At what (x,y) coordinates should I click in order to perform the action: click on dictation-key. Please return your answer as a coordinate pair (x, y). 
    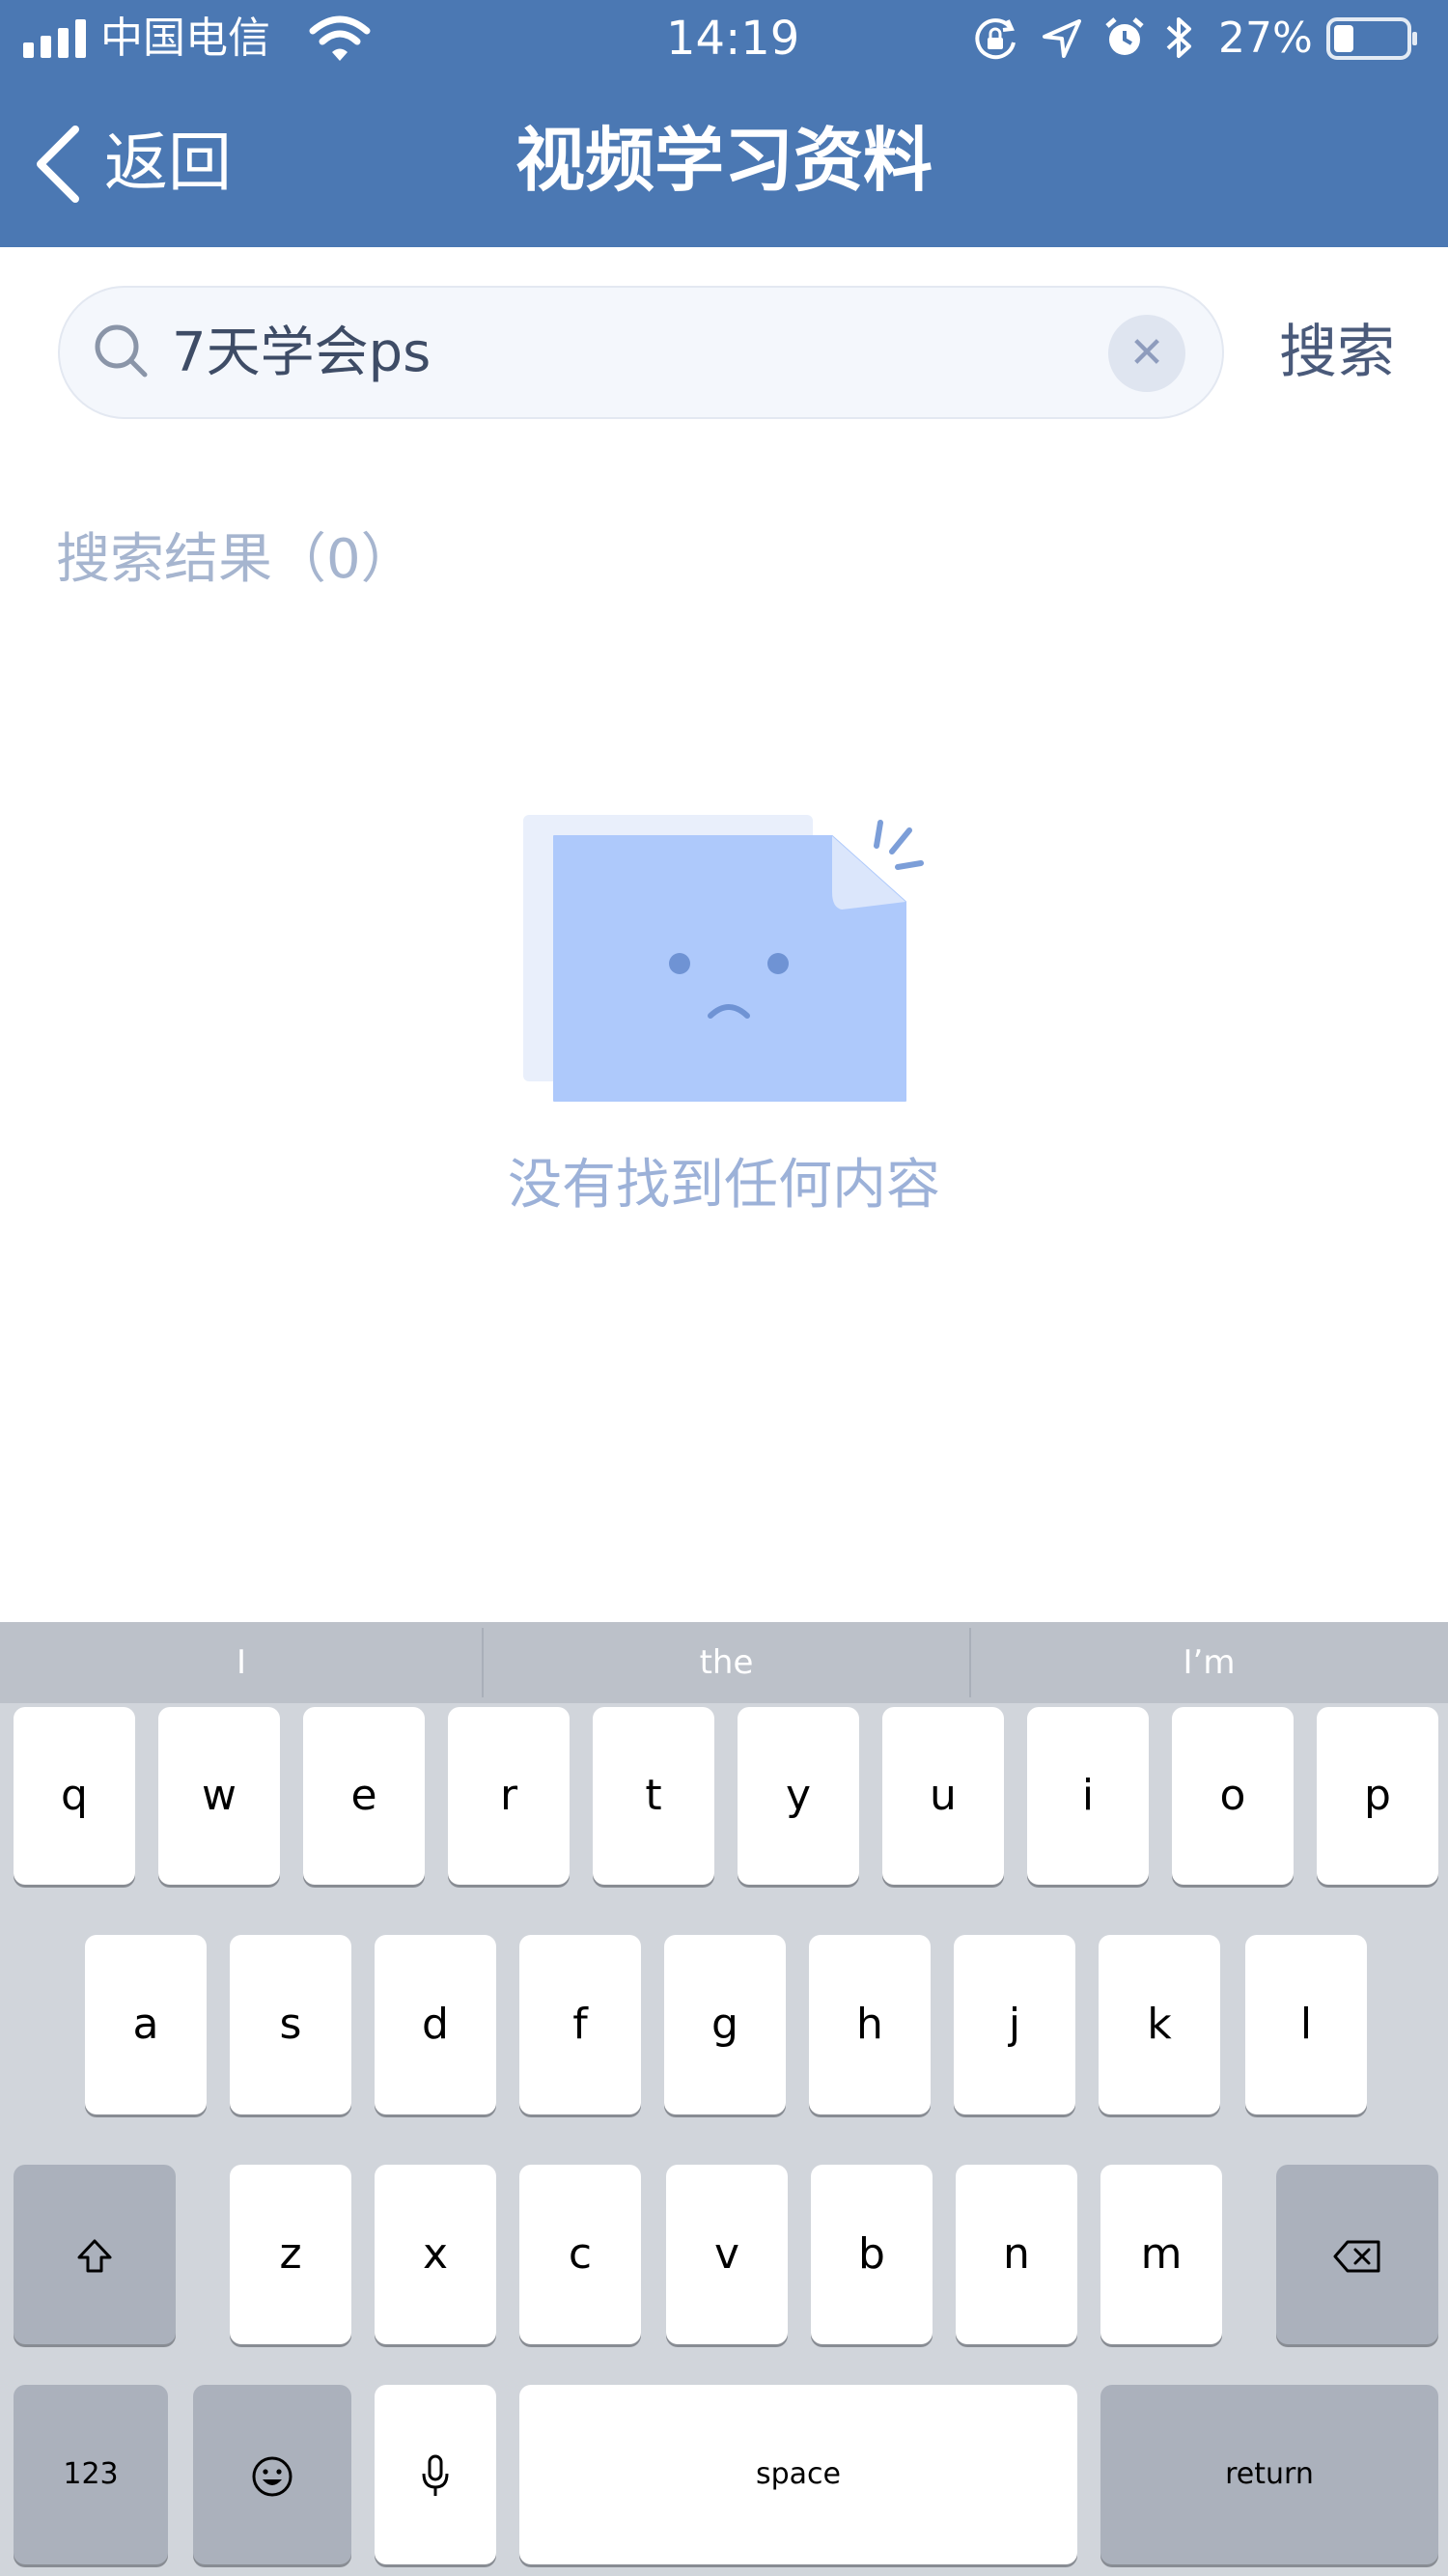
    Looking at the image, I should click on (436, 2475).